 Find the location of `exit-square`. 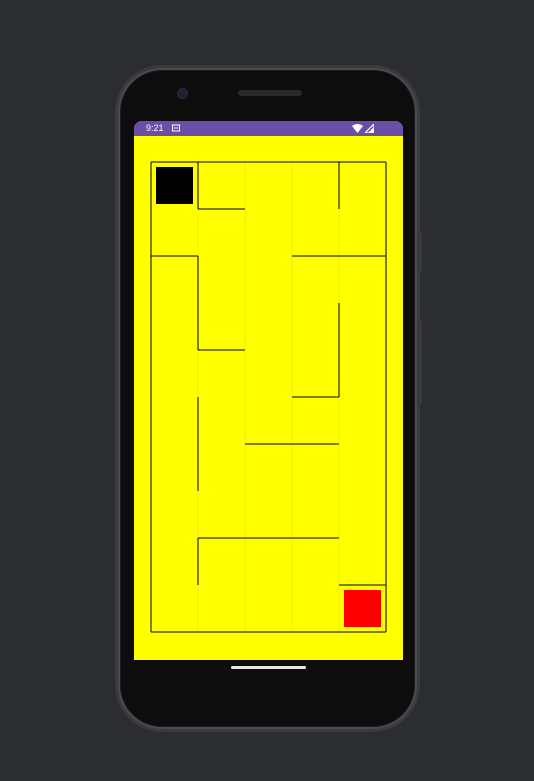

exit-square is located at coordinates (362, 608).